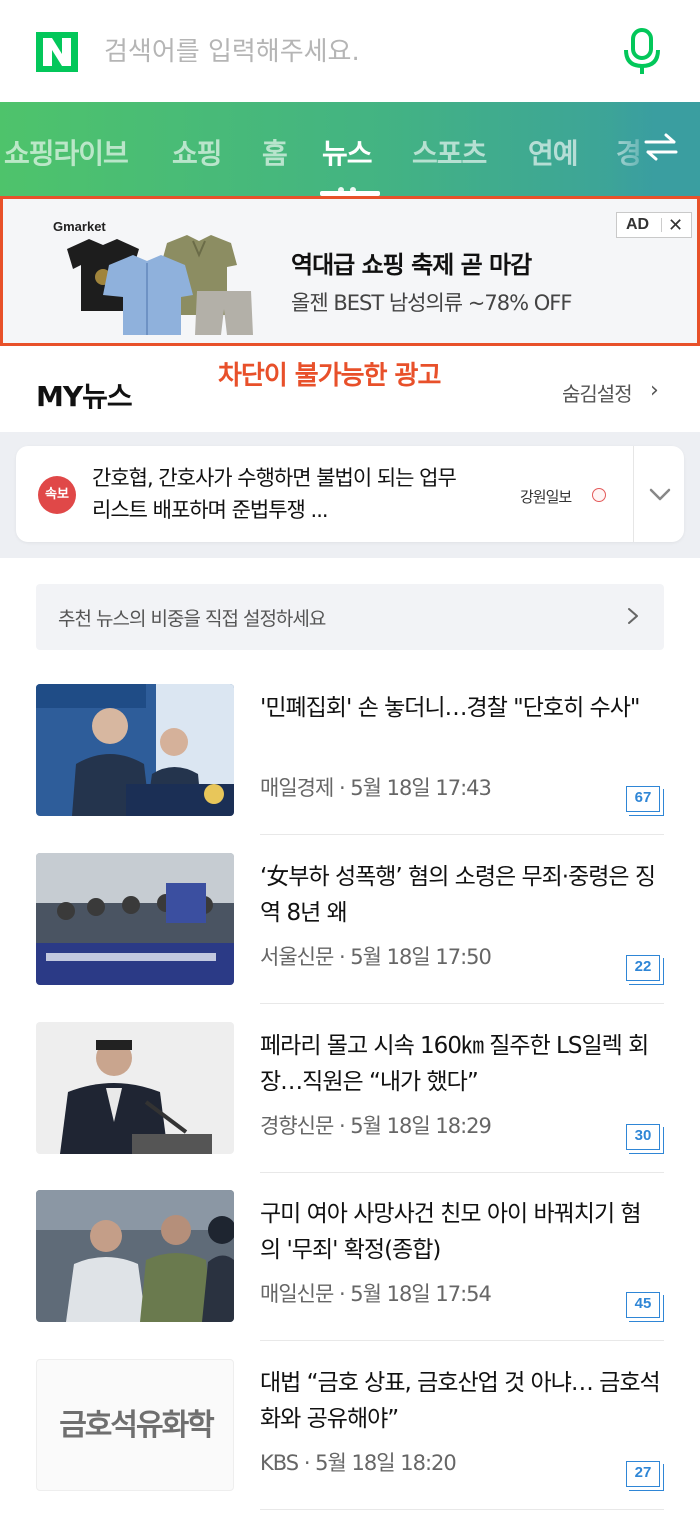  I want to click on naver-logo, so click(57, 52).